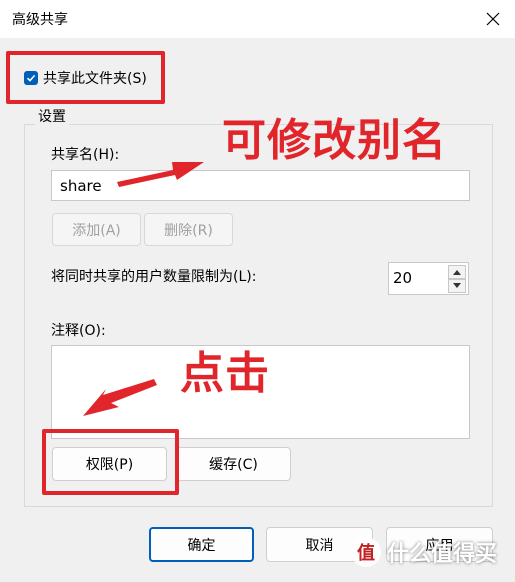  Describe the element at coordinates (334, 140) in the screenshot. I see `rename-annotation: 可修改别名` at that location.